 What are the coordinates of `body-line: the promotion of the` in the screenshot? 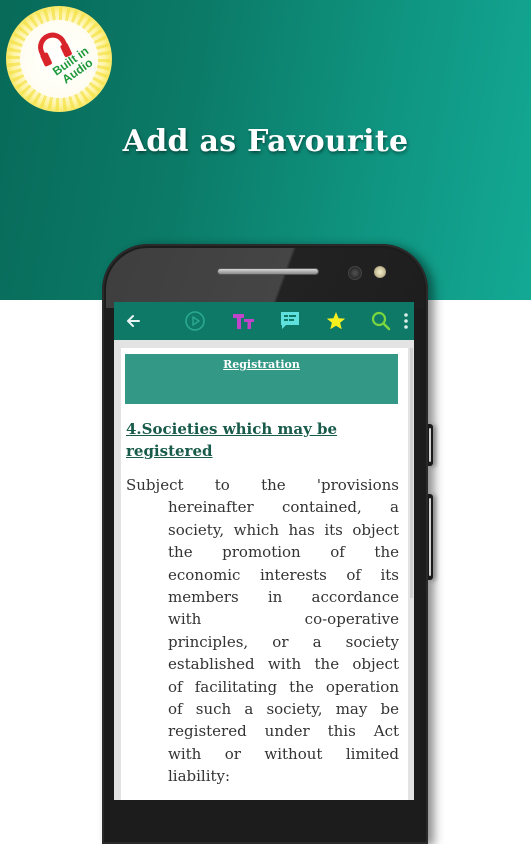 It's located at (283, 552).